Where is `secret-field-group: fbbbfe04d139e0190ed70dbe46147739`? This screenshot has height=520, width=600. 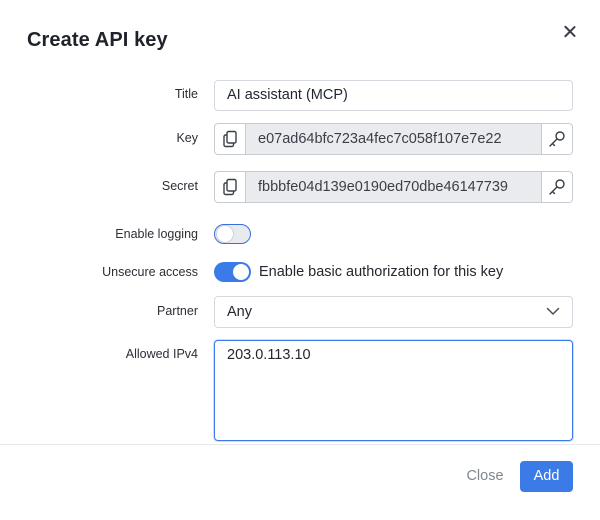 secret-field-group: fbbbfe04d139e0190ed70dbe46147739 is located at coordinates (393, 187).